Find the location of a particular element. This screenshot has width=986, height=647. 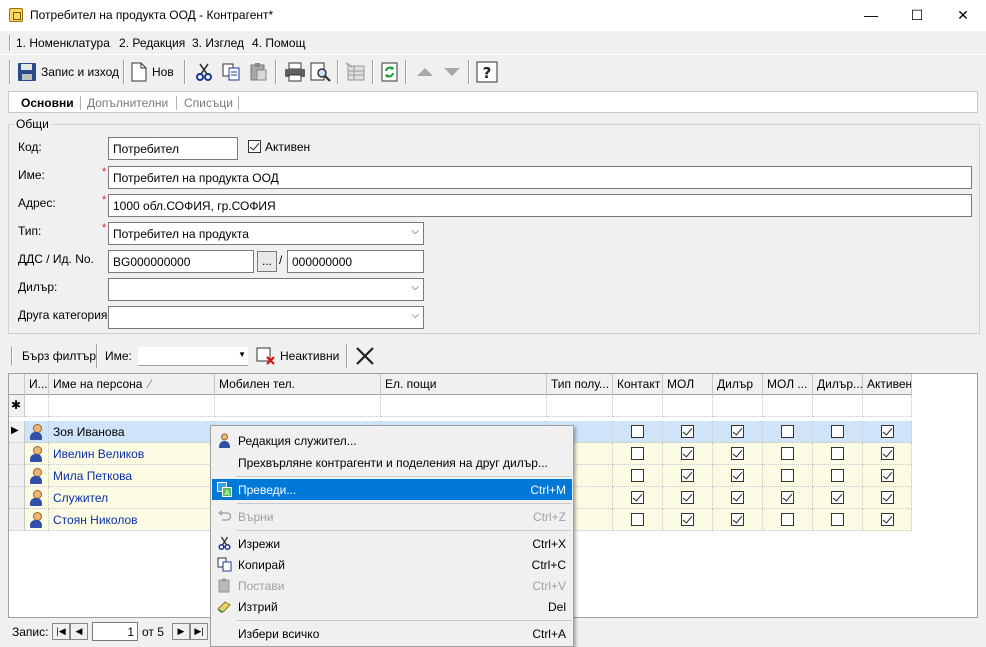

type-select: Потребител на продукта ⌵ is located at coordinates (266, 233).